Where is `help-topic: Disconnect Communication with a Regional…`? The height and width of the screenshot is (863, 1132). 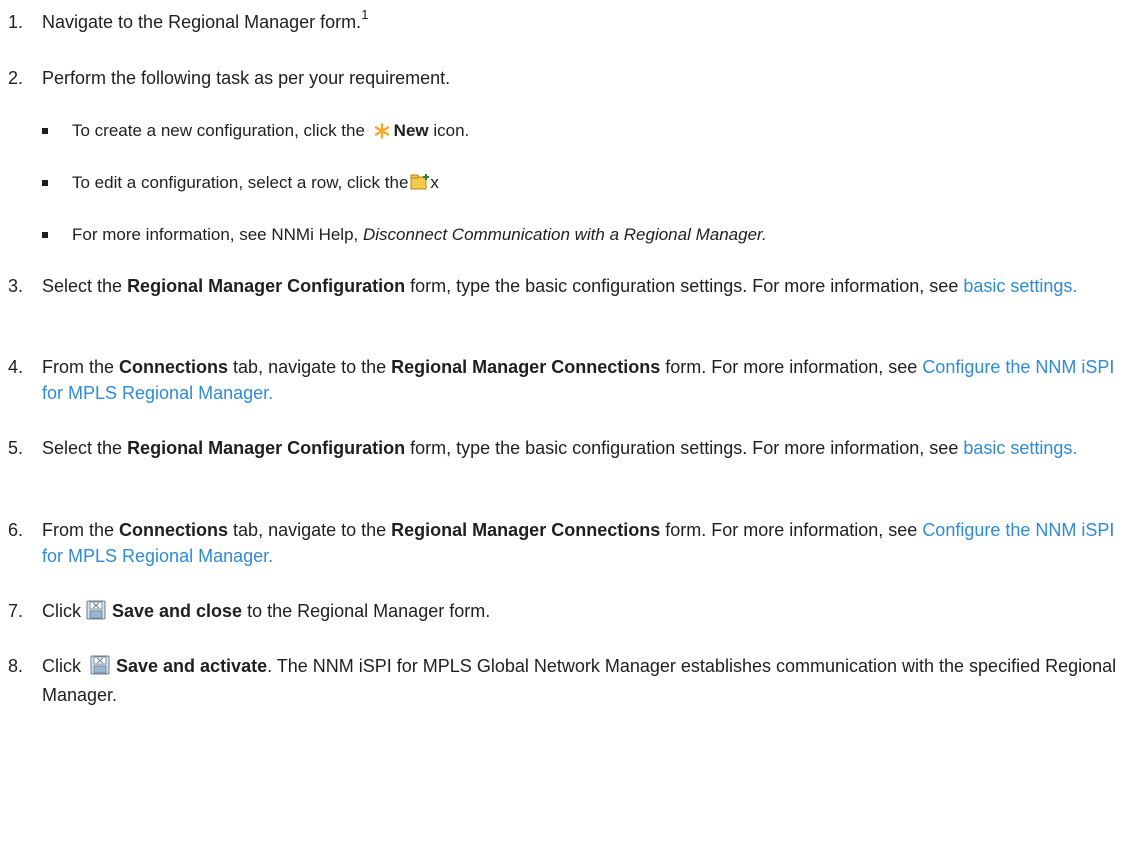 help-topic: Disconnect Communication with a Regional… is located at coordinates (564, 234).